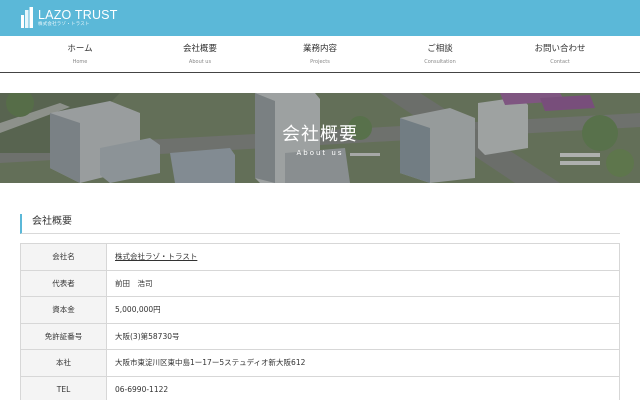 This screenshot has height=400, width=640. Describe the element at coordinates (320, 18) in the screenshot. I see `header-bar: LAZO TRUST 株式会社ラゾ・トラスト` at that location.